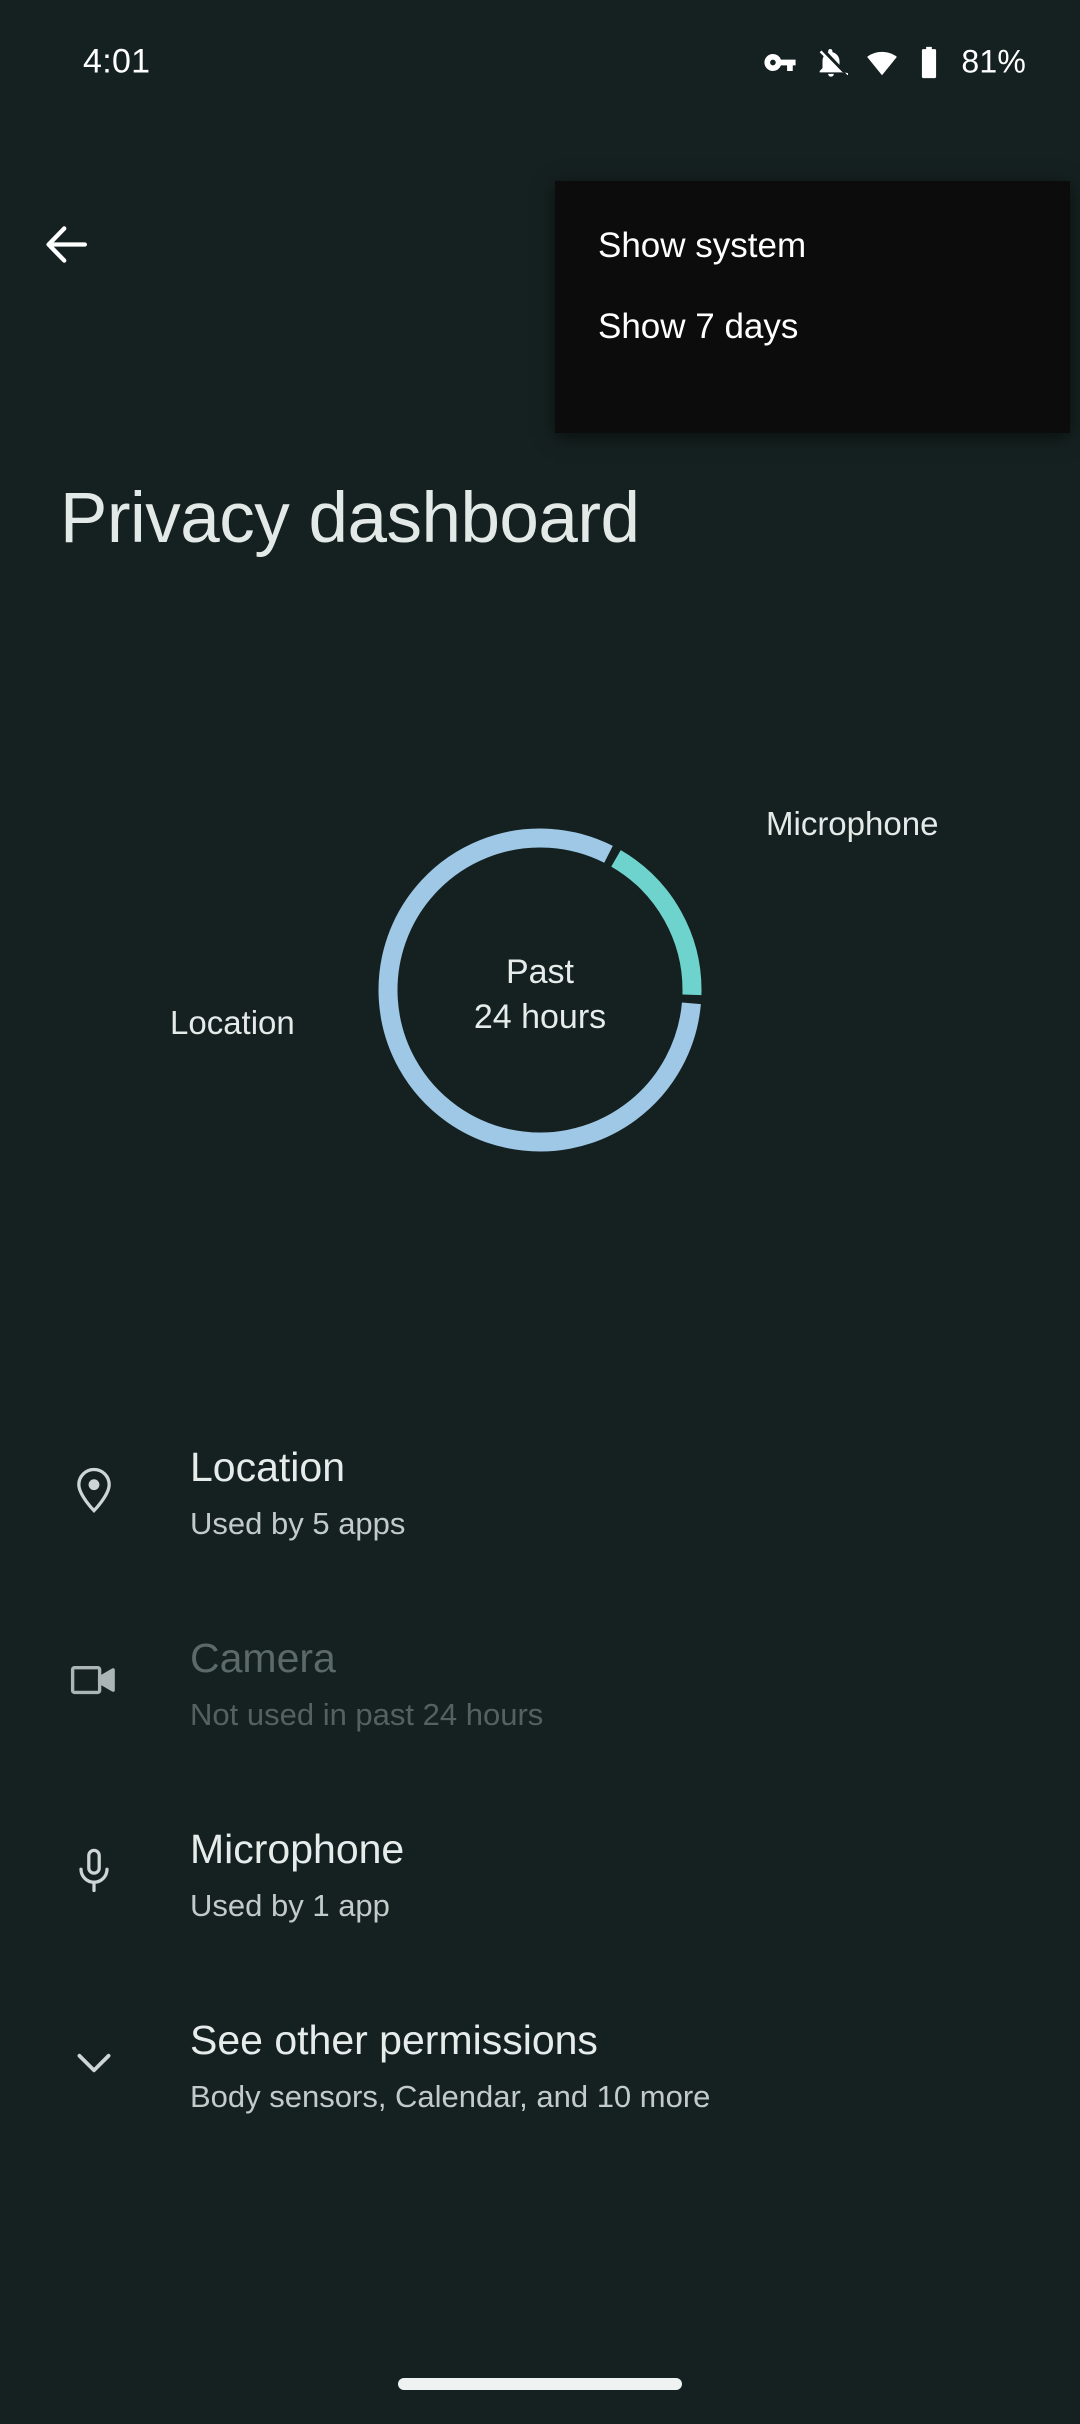  What do you see at coordinates (350, 518) in the screenshot?
I see `page-title: Privacy dashboard` at bounding box center [350, 518].